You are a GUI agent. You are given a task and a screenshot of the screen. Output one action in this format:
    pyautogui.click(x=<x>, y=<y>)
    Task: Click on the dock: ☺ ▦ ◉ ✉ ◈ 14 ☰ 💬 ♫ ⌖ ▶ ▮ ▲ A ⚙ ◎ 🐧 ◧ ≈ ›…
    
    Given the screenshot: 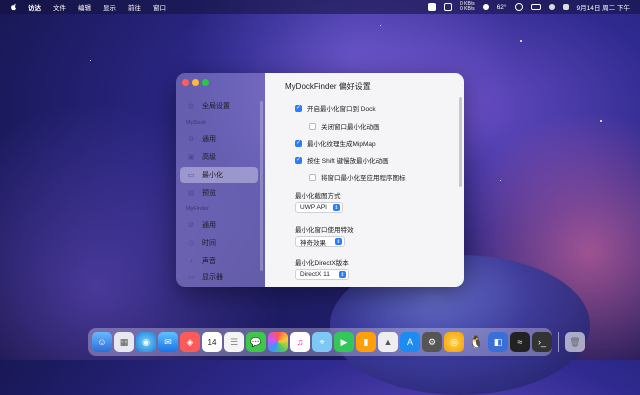 What is the action you would take?
    pyautogui.click(x=336, y=342)
    